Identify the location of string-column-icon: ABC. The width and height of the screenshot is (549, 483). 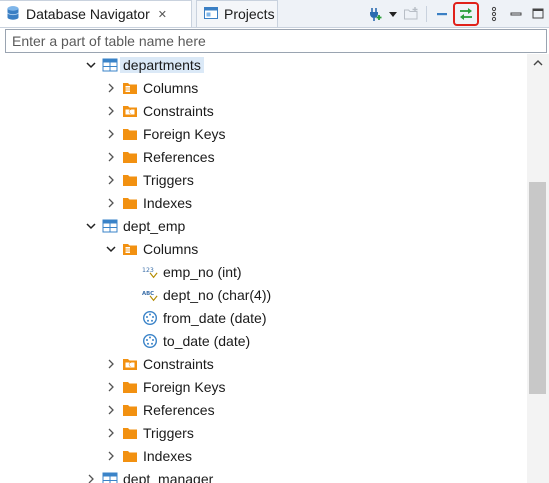
(150, 295).